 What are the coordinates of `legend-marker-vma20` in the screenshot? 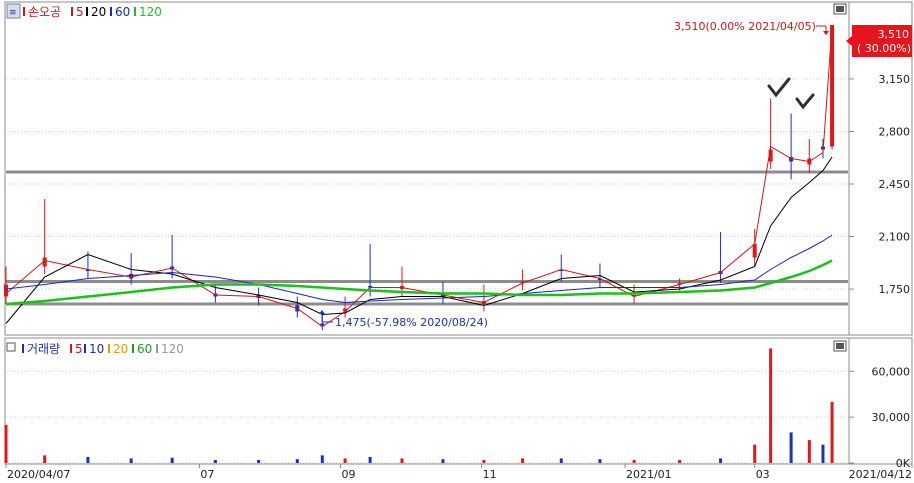 It's located at (109, 348).